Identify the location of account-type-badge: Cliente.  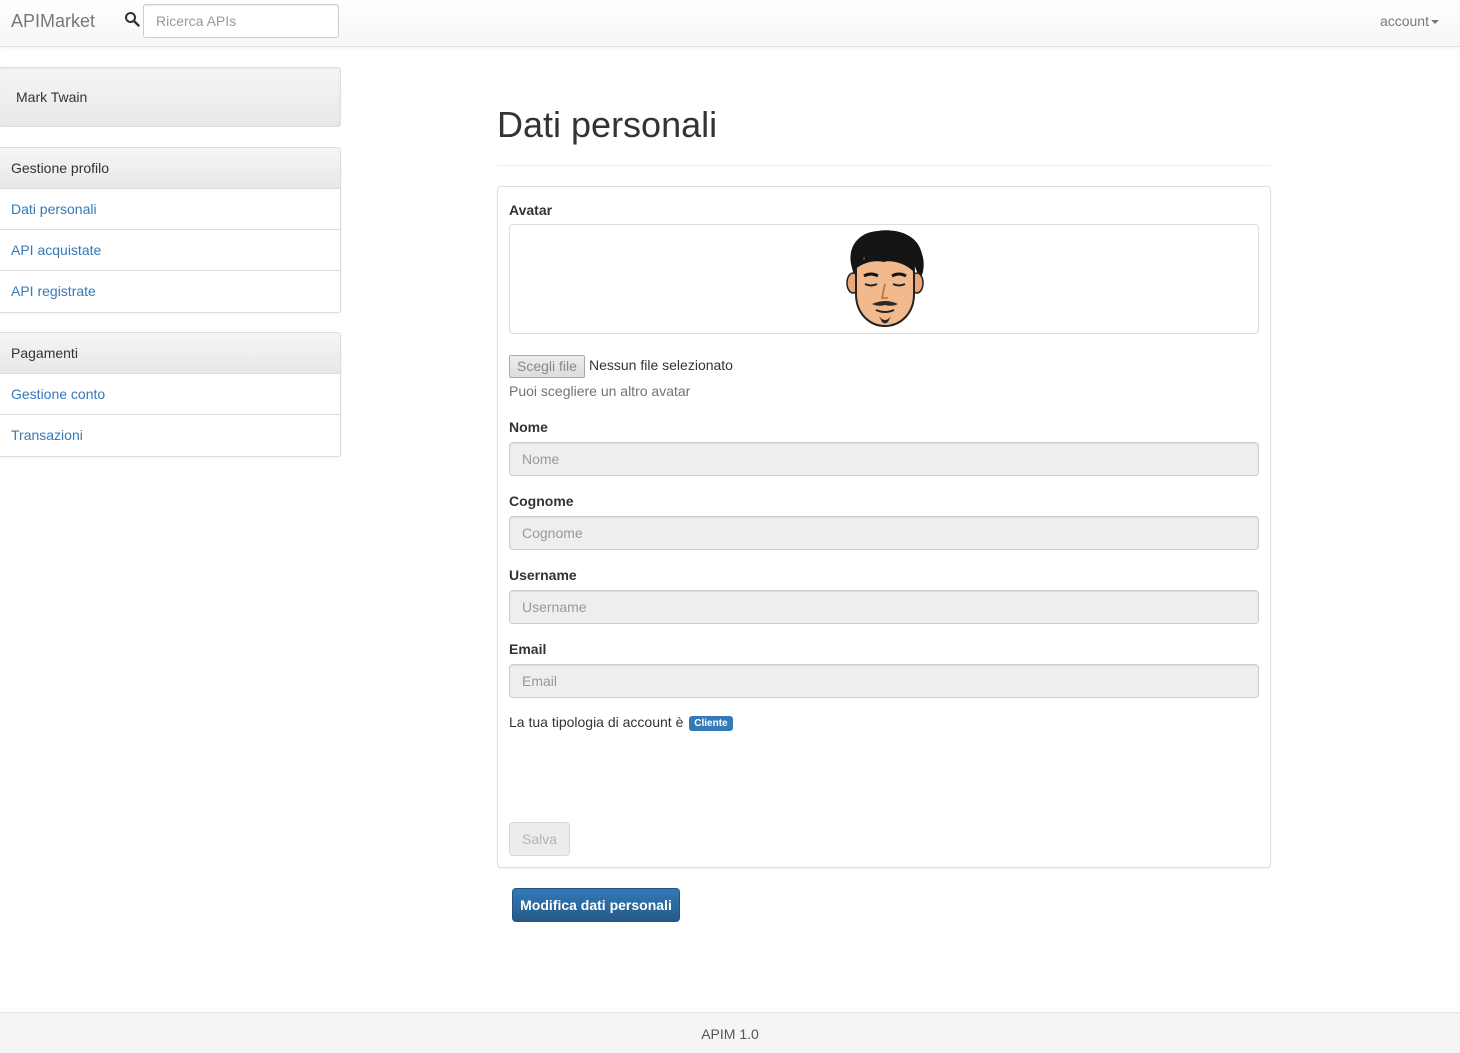
(711, 723).